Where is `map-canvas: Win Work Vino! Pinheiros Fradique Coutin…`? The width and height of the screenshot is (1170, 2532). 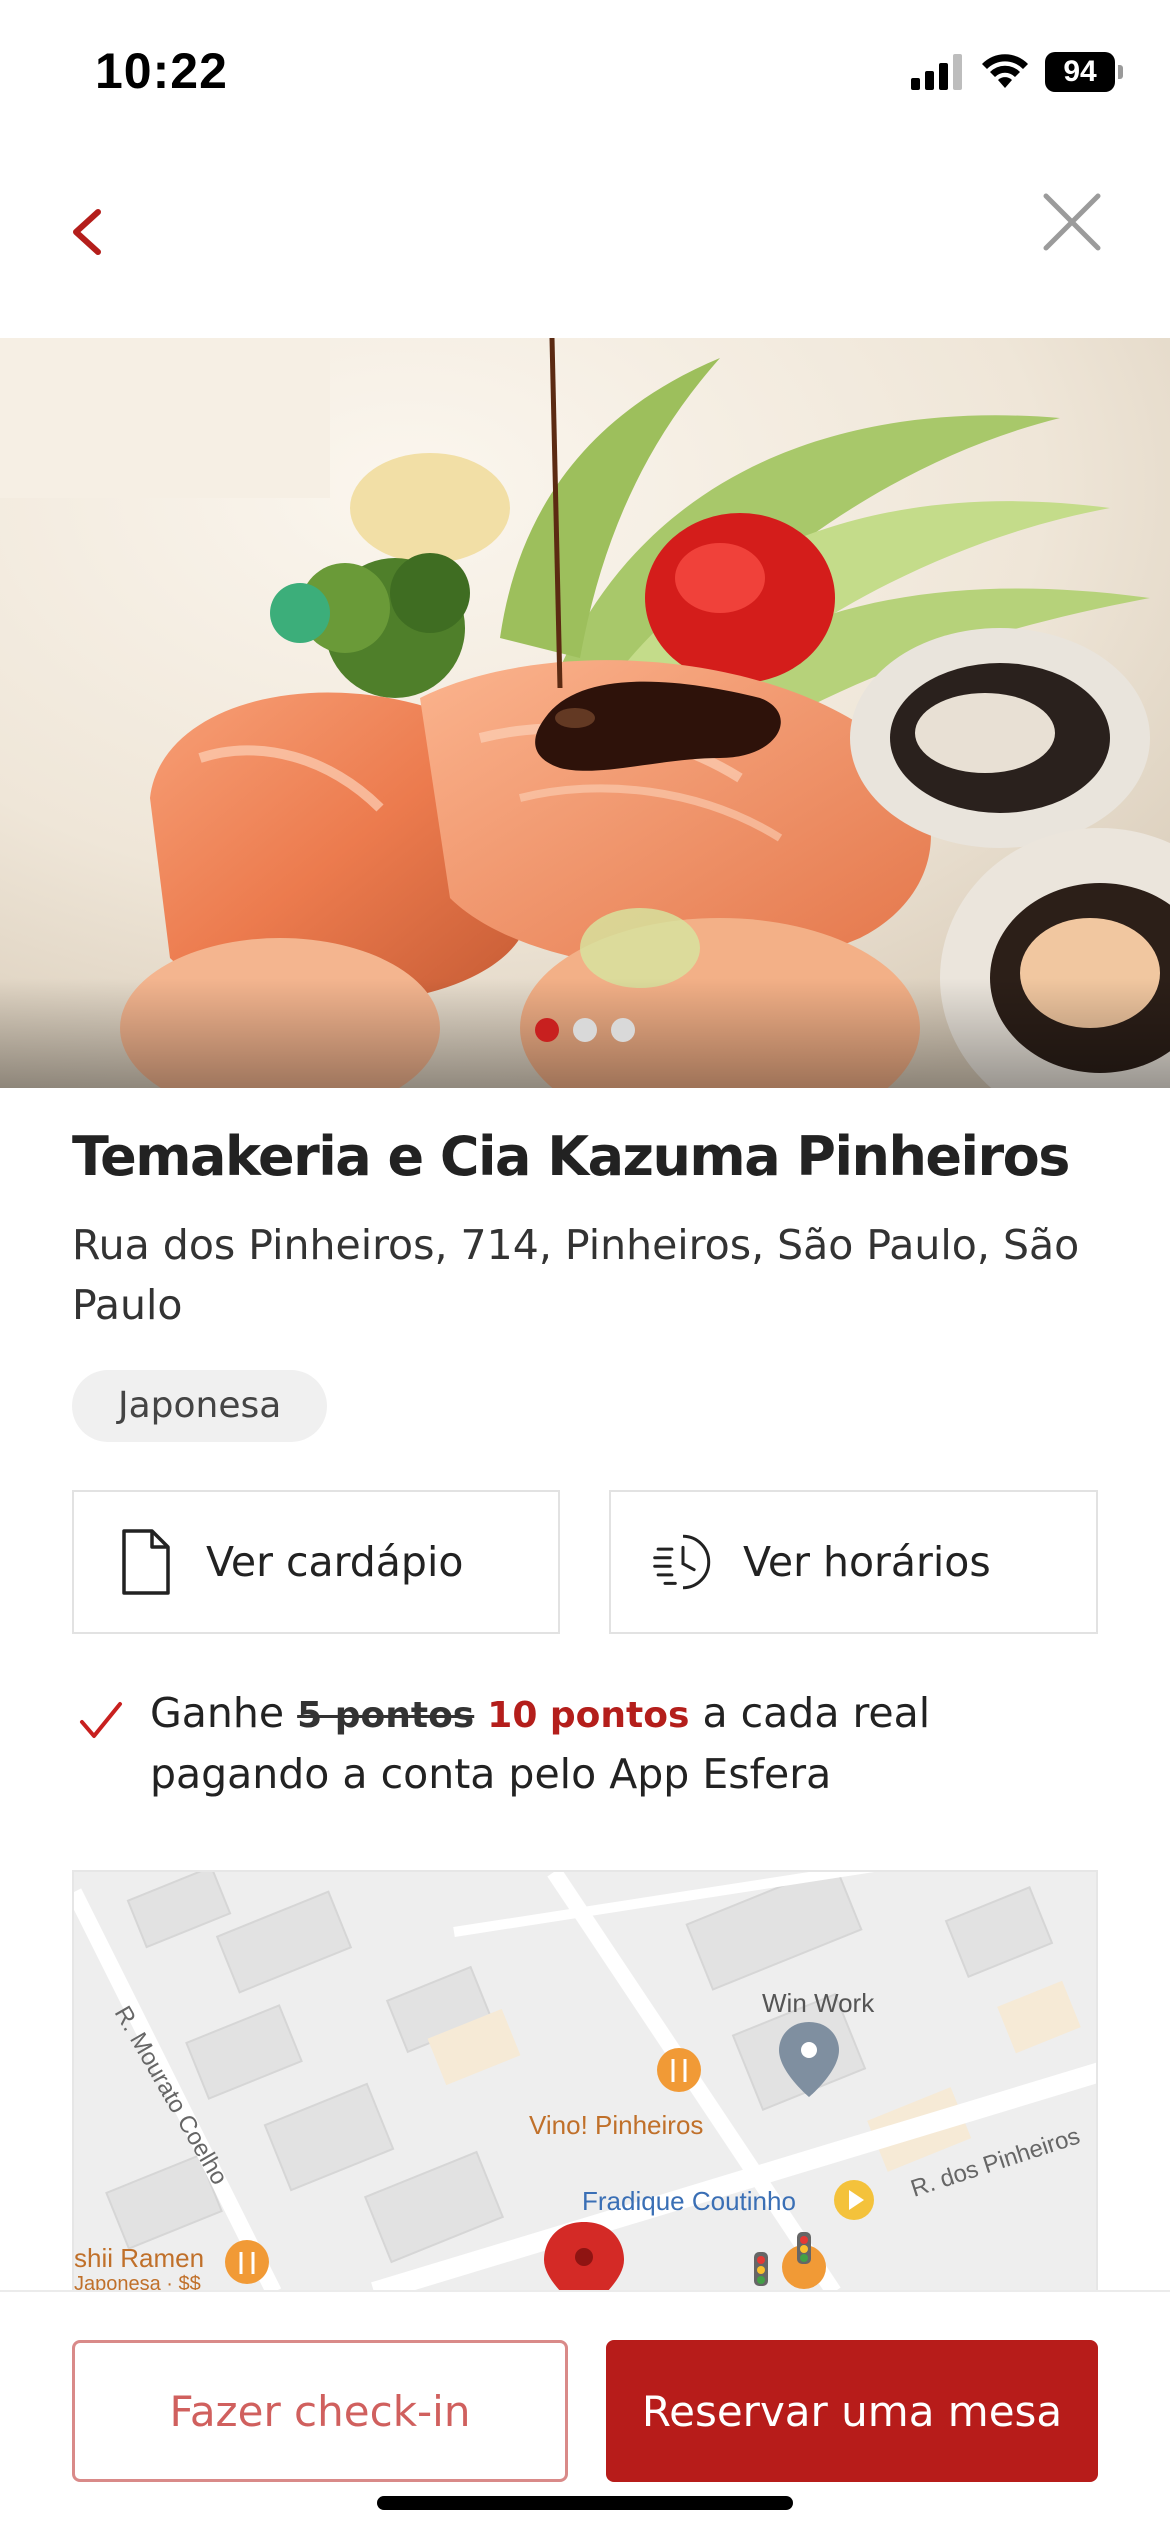 map-canvas: Win Work Vino! Pinheiros Fradique Coutin… is located at coordinates (585, 2081).